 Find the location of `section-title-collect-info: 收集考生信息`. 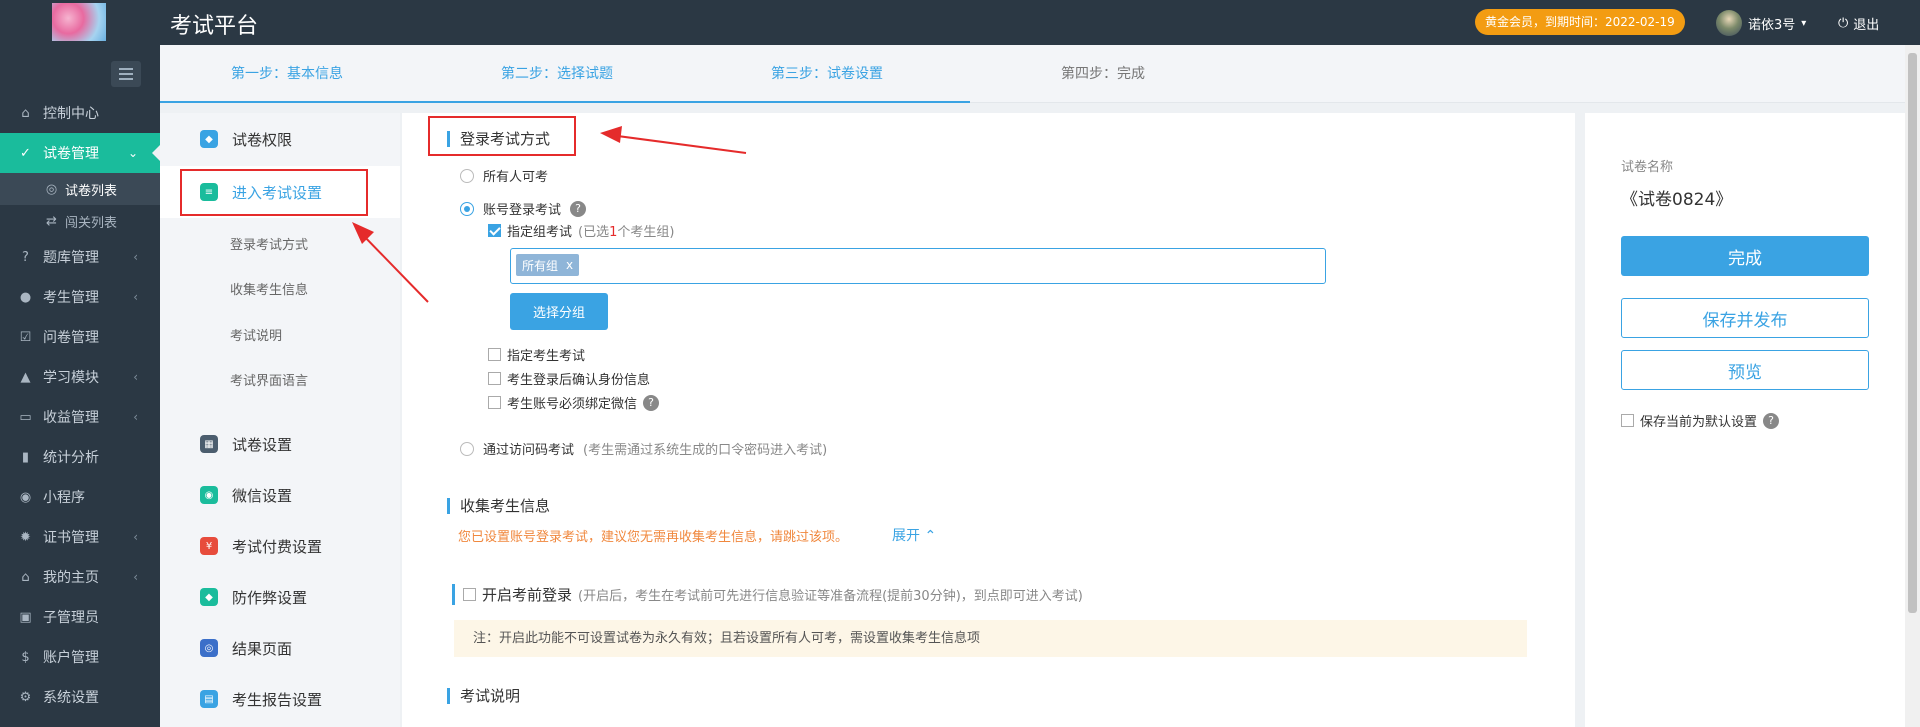

section-title-collect-info: 收集考生信息 is located at coordinates (498, 506).